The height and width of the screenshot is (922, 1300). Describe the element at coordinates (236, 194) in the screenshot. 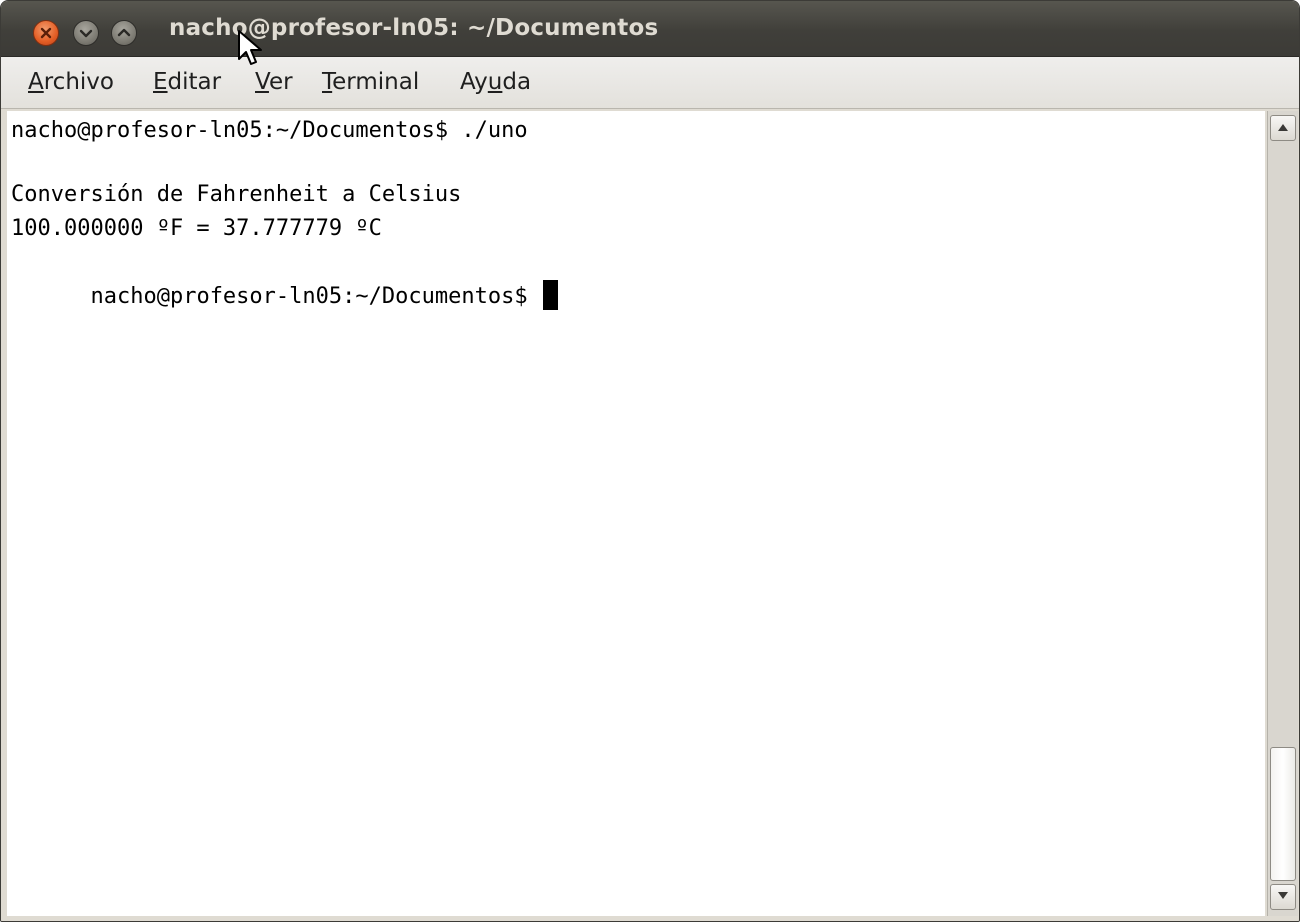

I see `terminal-line: Conversión de Fahrenheit a Celsius` at that location.